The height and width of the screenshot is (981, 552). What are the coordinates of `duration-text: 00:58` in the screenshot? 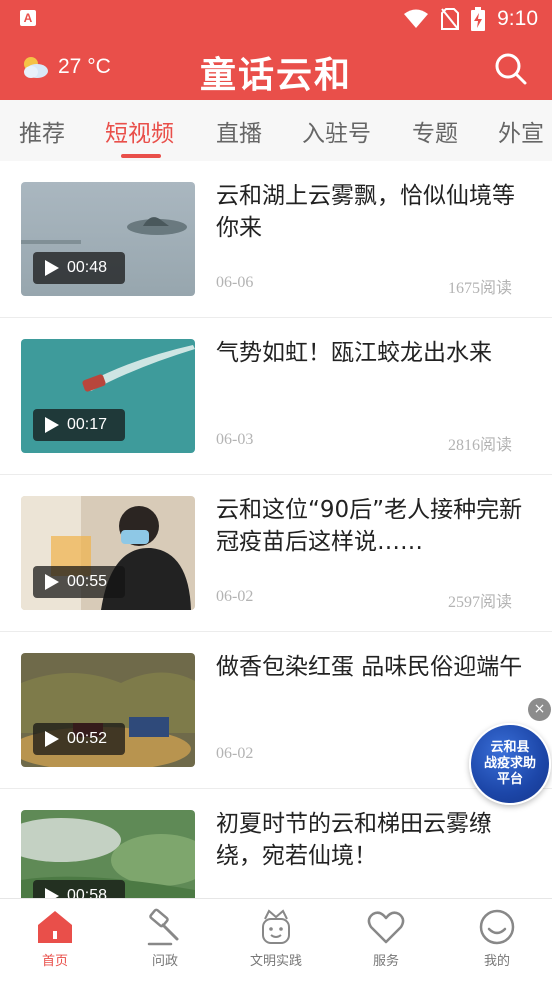 It's located at (87, 892).